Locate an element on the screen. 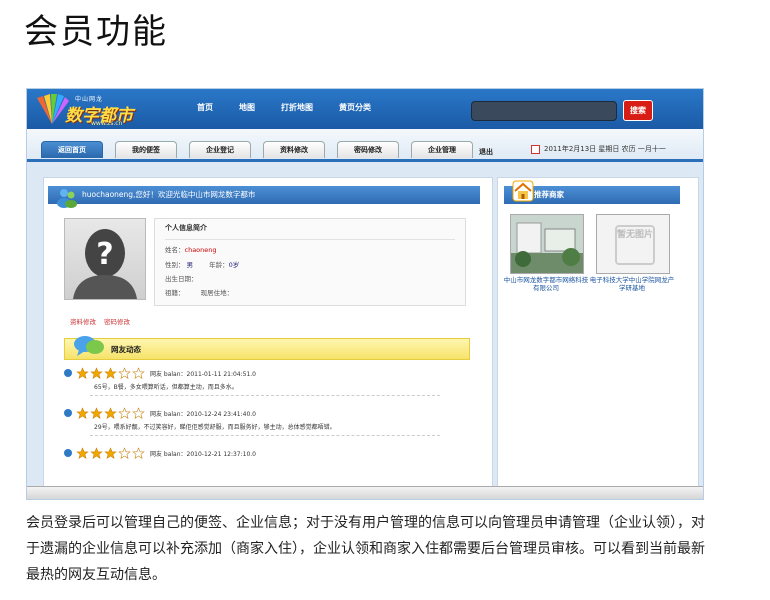  nav-discount-map: 打折地图 is located at coordinates (297, 107).